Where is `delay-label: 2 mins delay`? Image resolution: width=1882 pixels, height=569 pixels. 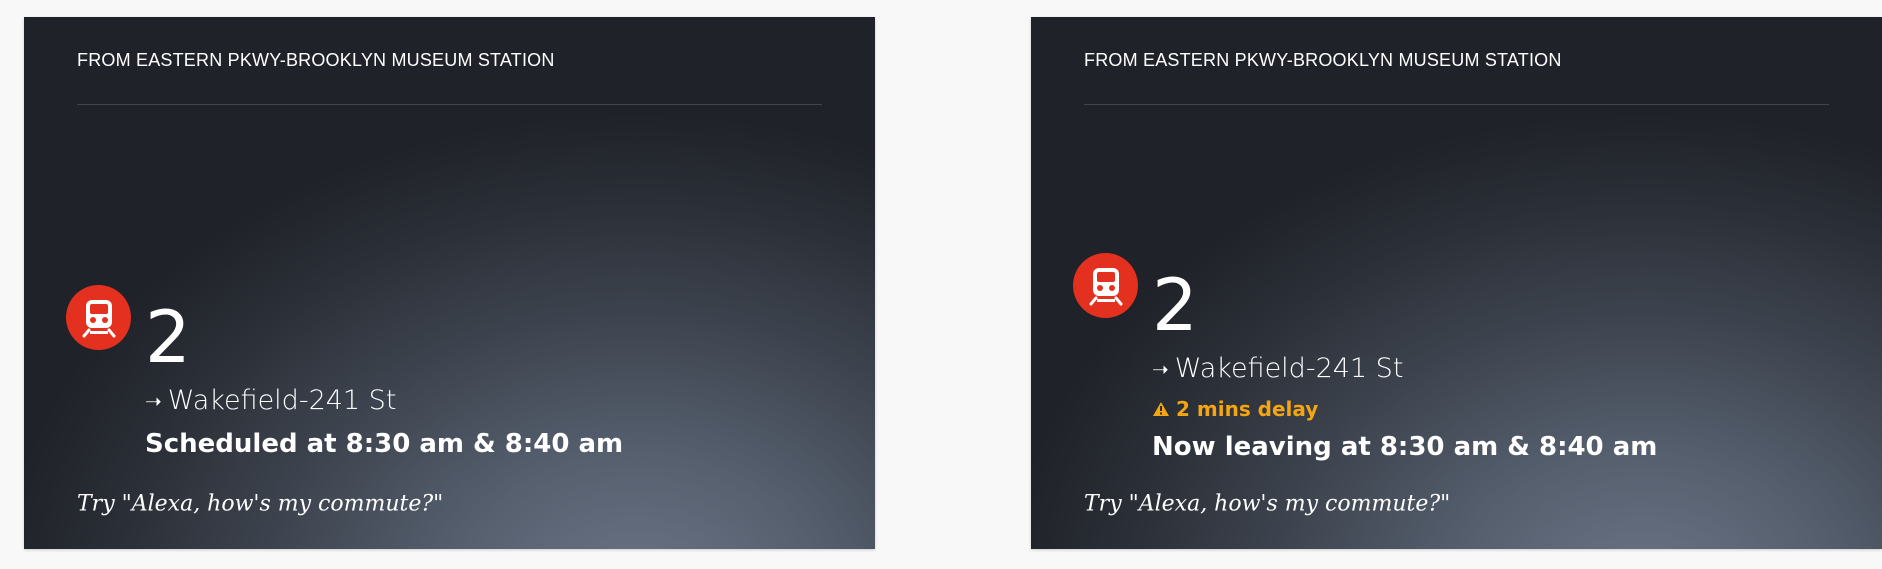 delay-label: 2 mins delay is located at coordinates (1247, 409).